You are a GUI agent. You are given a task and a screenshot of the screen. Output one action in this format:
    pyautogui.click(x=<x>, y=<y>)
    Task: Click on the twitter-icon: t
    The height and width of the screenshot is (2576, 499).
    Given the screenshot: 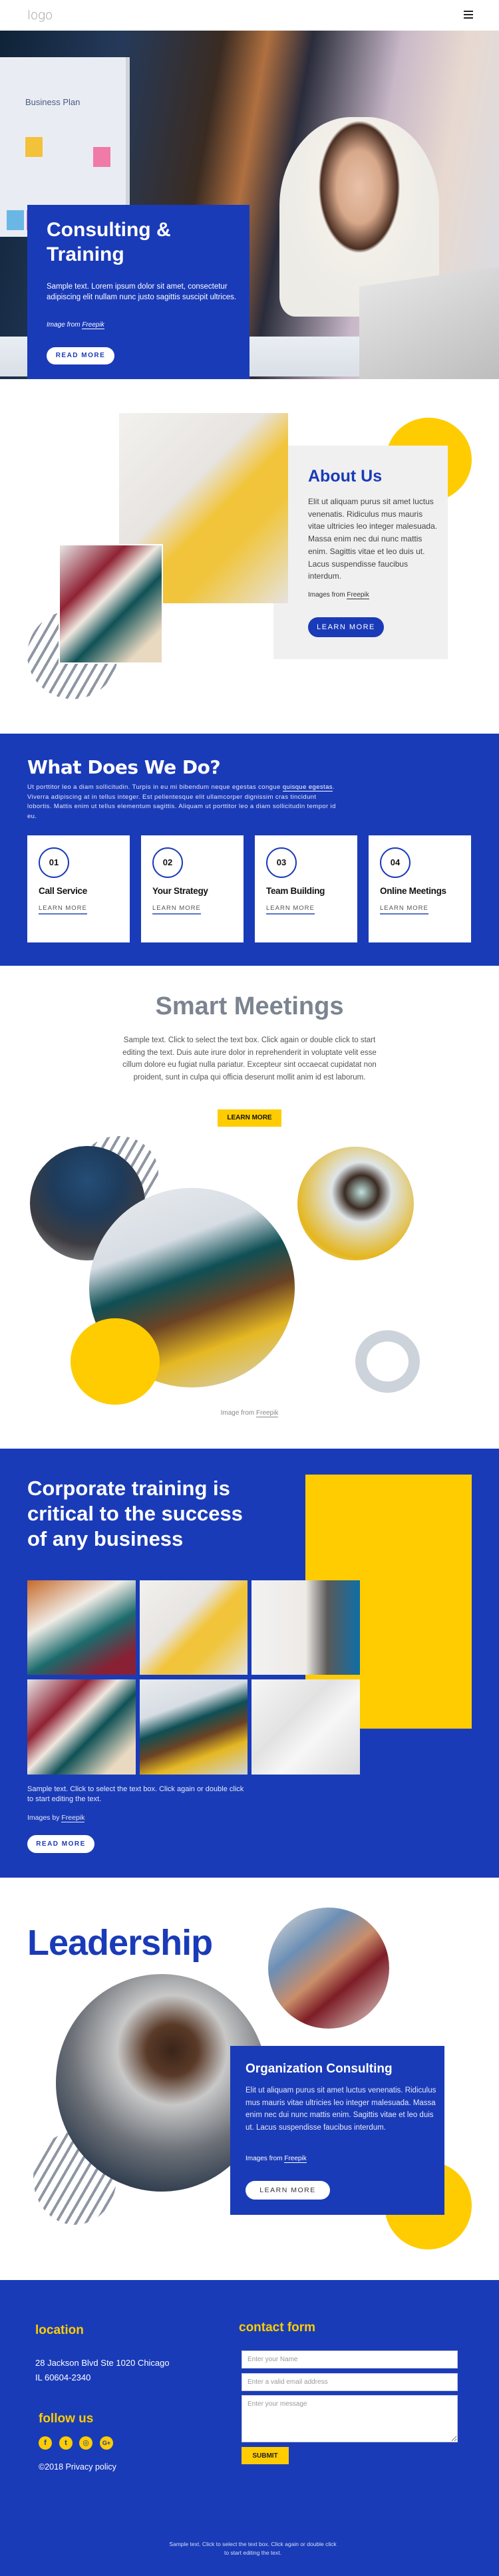 What is the action you would take?
    pyautogui.click(x=66, y=2443)
    